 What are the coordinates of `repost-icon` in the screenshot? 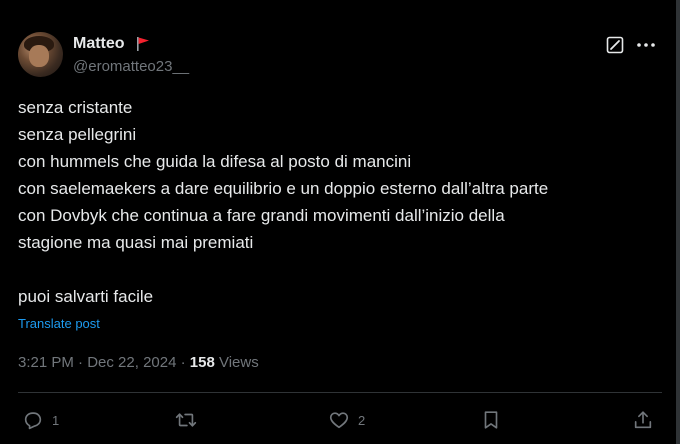 It's located at (186, 420).